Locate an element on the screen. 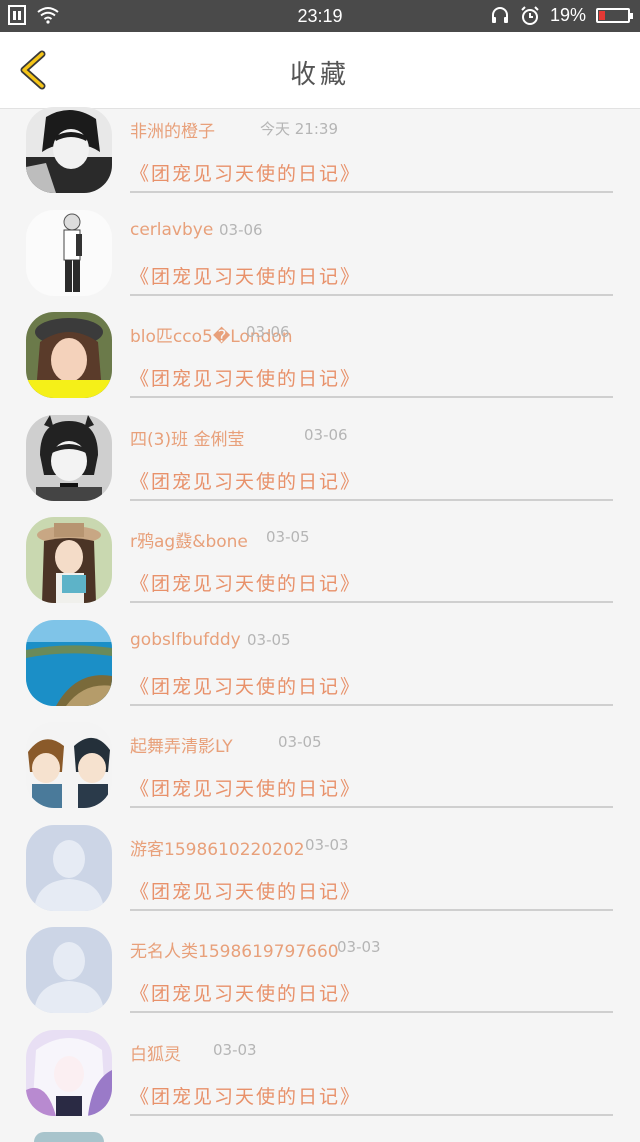  status-bar: 23:19 19% is located at coordinates (320, 16).